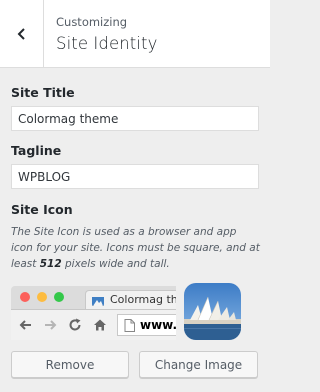 This screenshot has height=392, width=320. Describe the element at coordinates (107, 43) in the screenshot. I see `page-title: Site Identity` at that location.